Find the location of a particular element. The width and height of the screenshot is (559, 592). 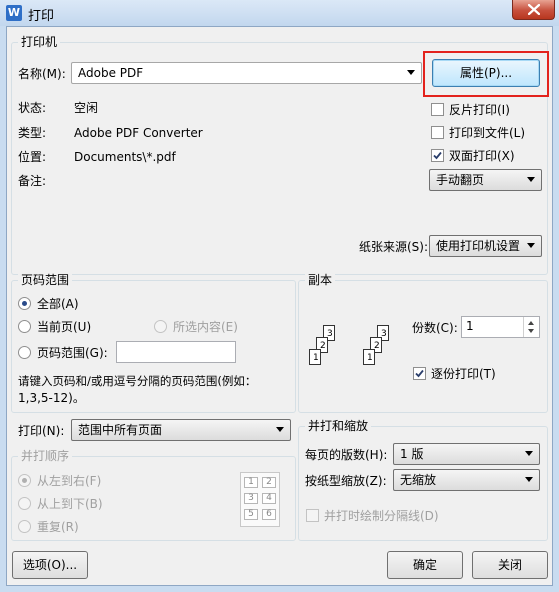

page-range-hint-line1: 请键入页码和/或用逗号分隔的页码范围(例如： is located at coordinates (137, 381).